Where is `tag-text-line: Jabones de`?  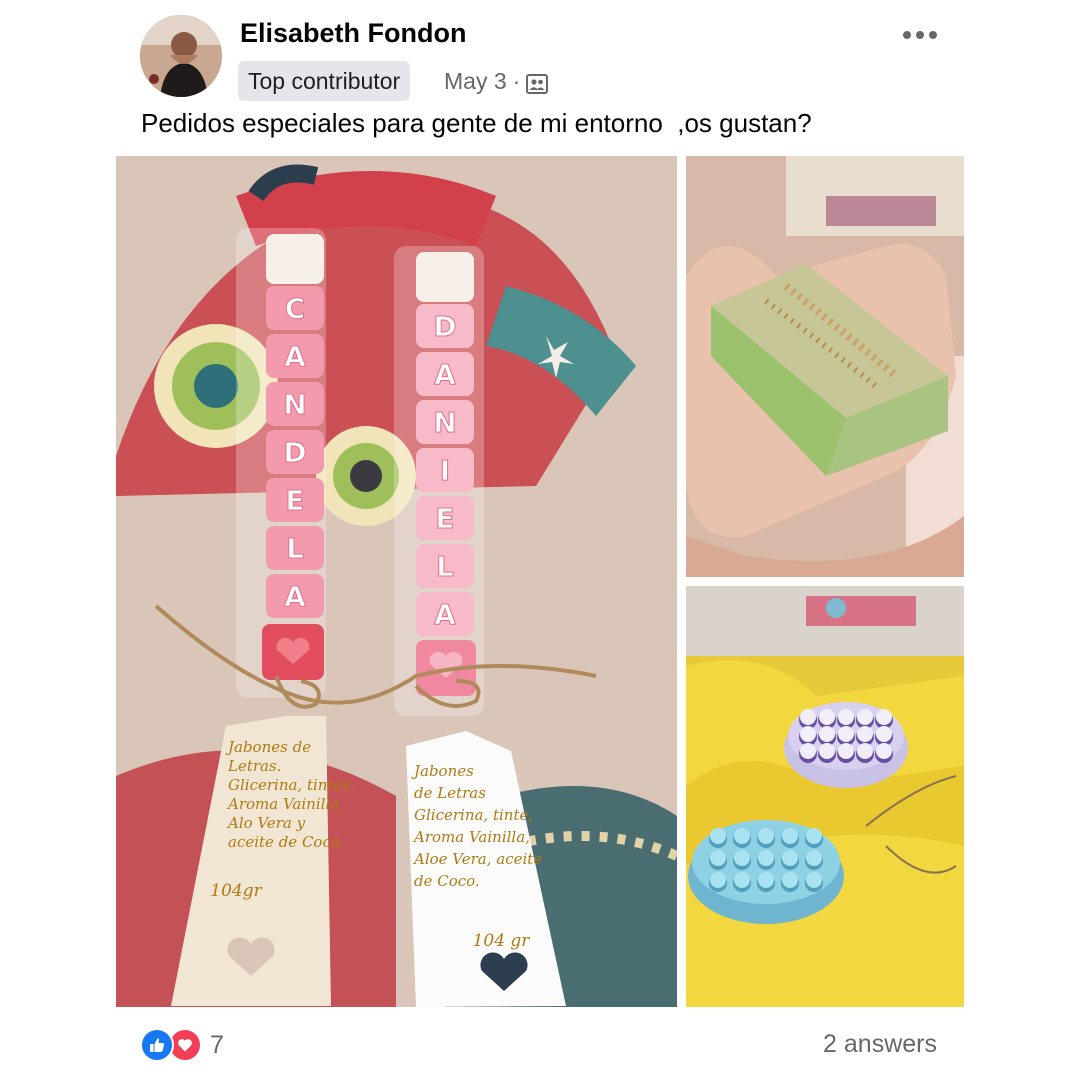 tag-text-line: Jabones de is located at coordinates (268, 747).